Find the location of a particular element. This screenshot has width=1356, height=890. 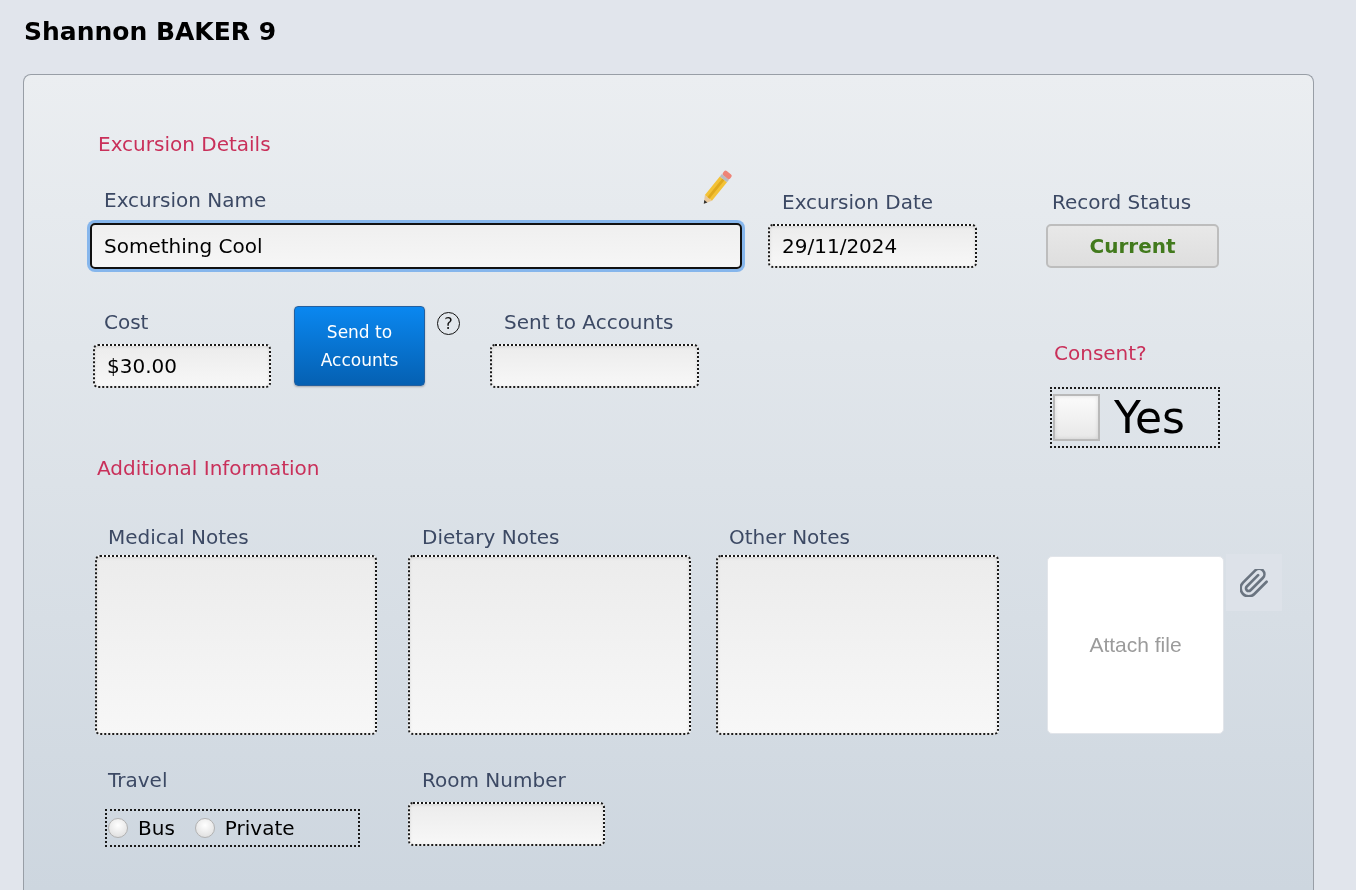

date-field: 29/11/2024 is located at coordinates (872, 246).